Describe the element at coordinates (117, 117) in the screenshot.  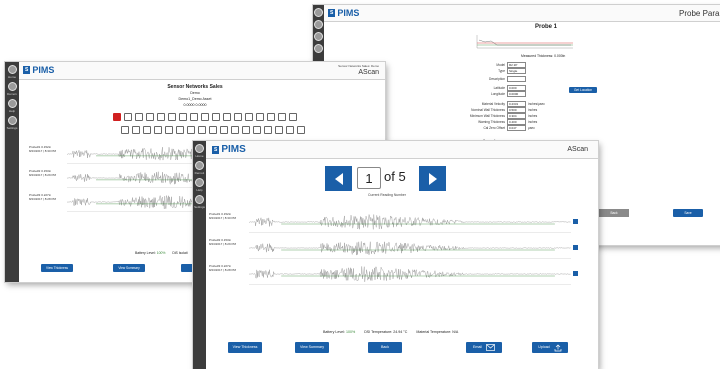
I see `probe-cell-alert` at that location.